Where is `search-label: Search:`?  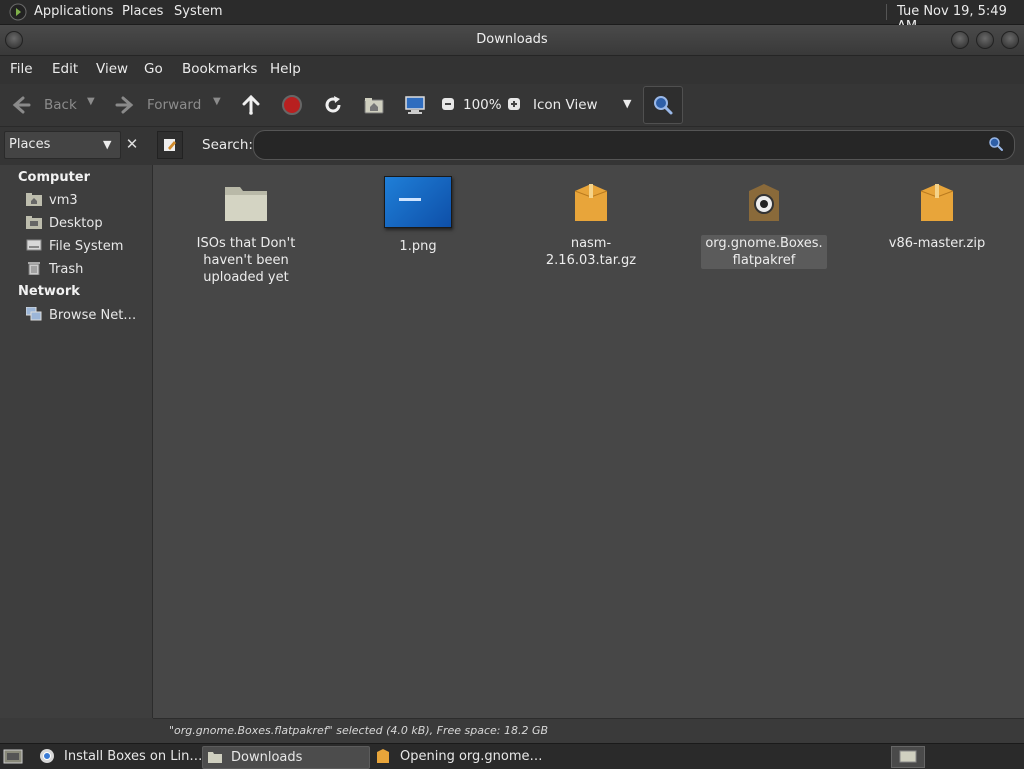 search-label: Search: is located at coordinates (227, 145).